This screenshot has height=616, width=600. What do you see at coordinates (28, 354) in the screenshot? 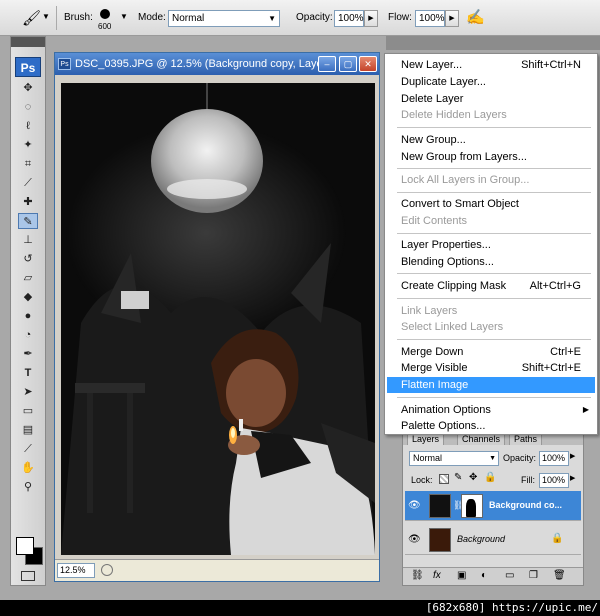
I see `pen-tool-icon: ✒` at bounding box center [28, 354].